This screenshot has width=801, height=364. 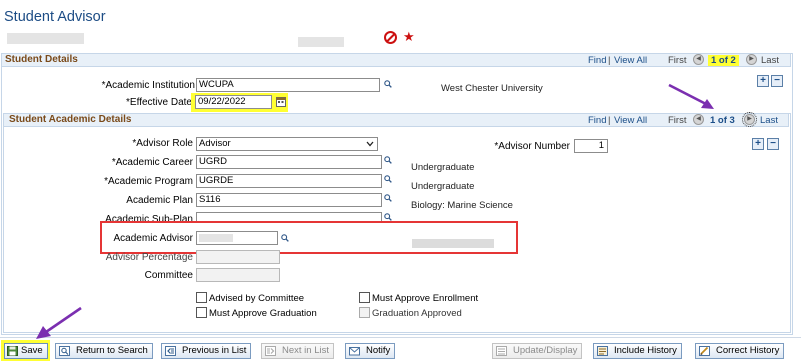 I want to click on advised-by-committee-checkbox, so click(x=201, y=297).